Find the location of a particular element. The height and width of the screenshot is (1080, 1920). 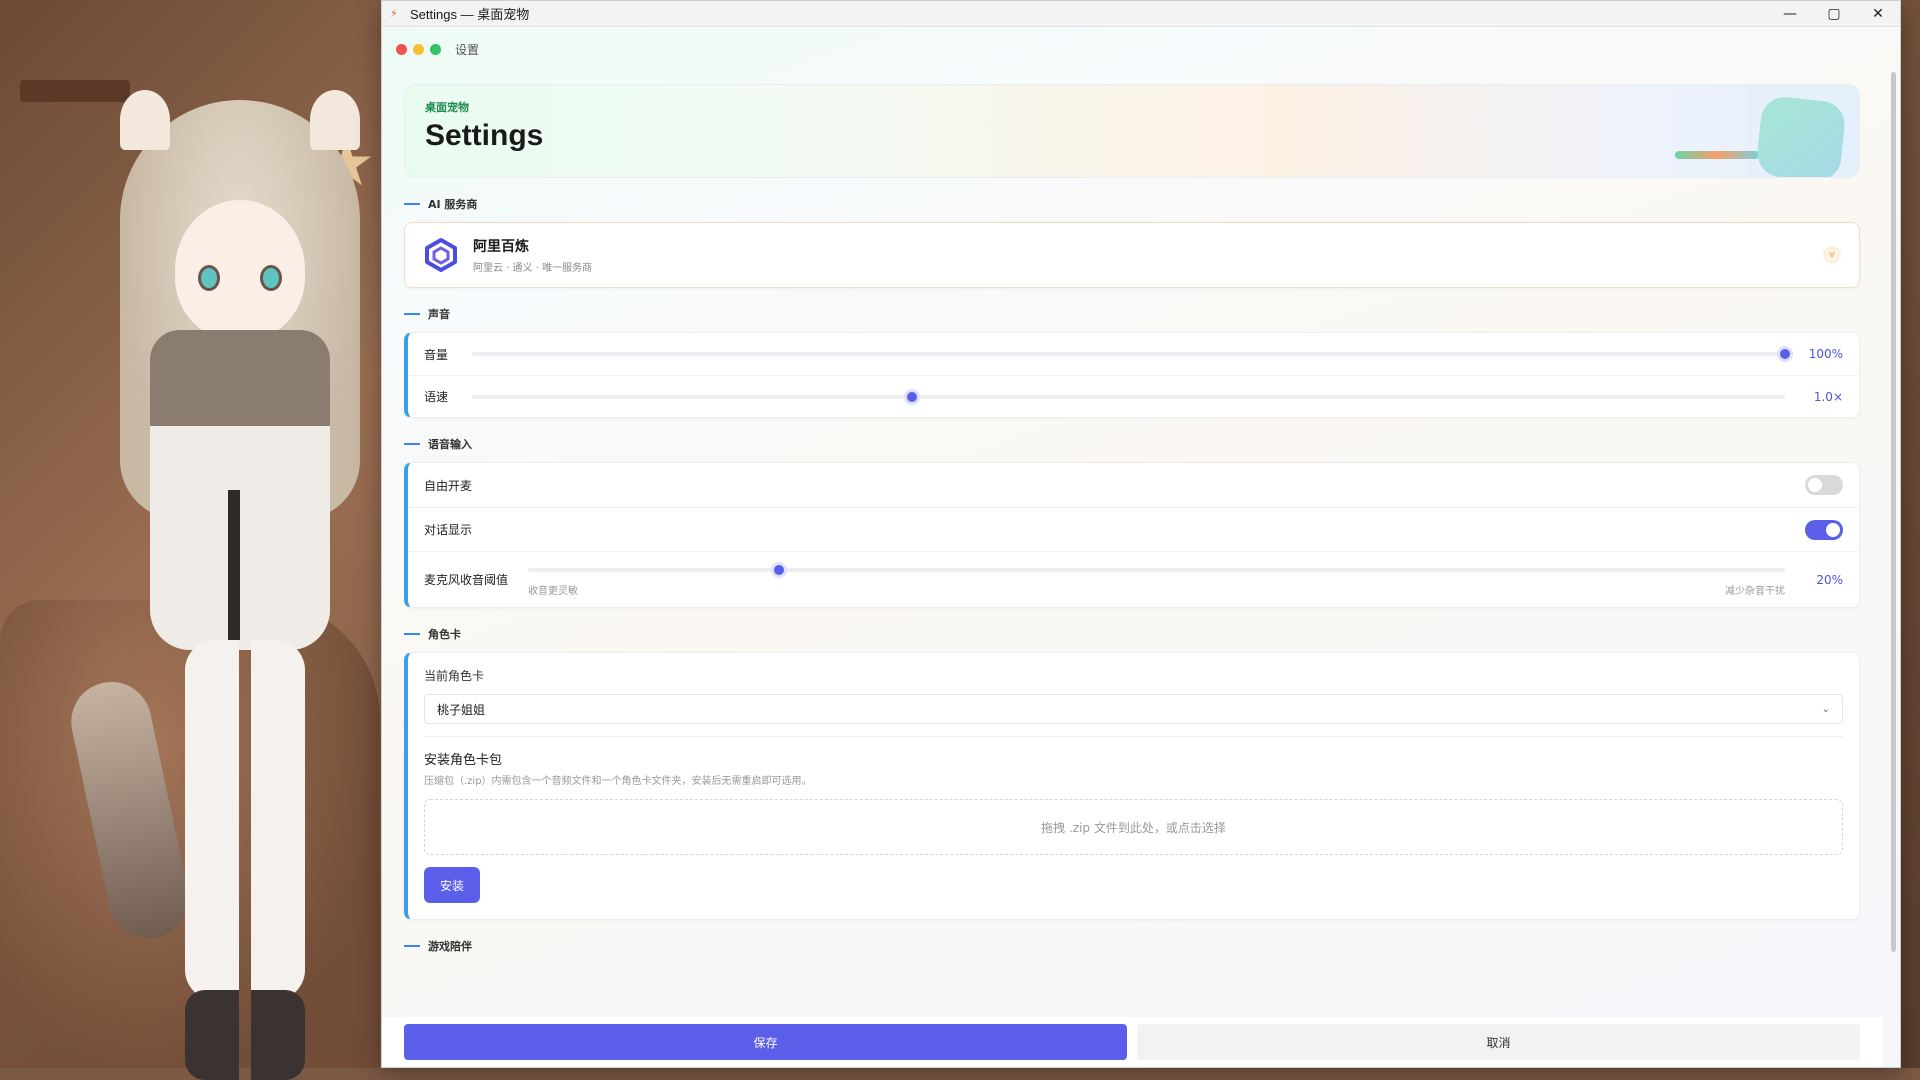

mic-threshold-slider is located at coordinates (1156, 570).